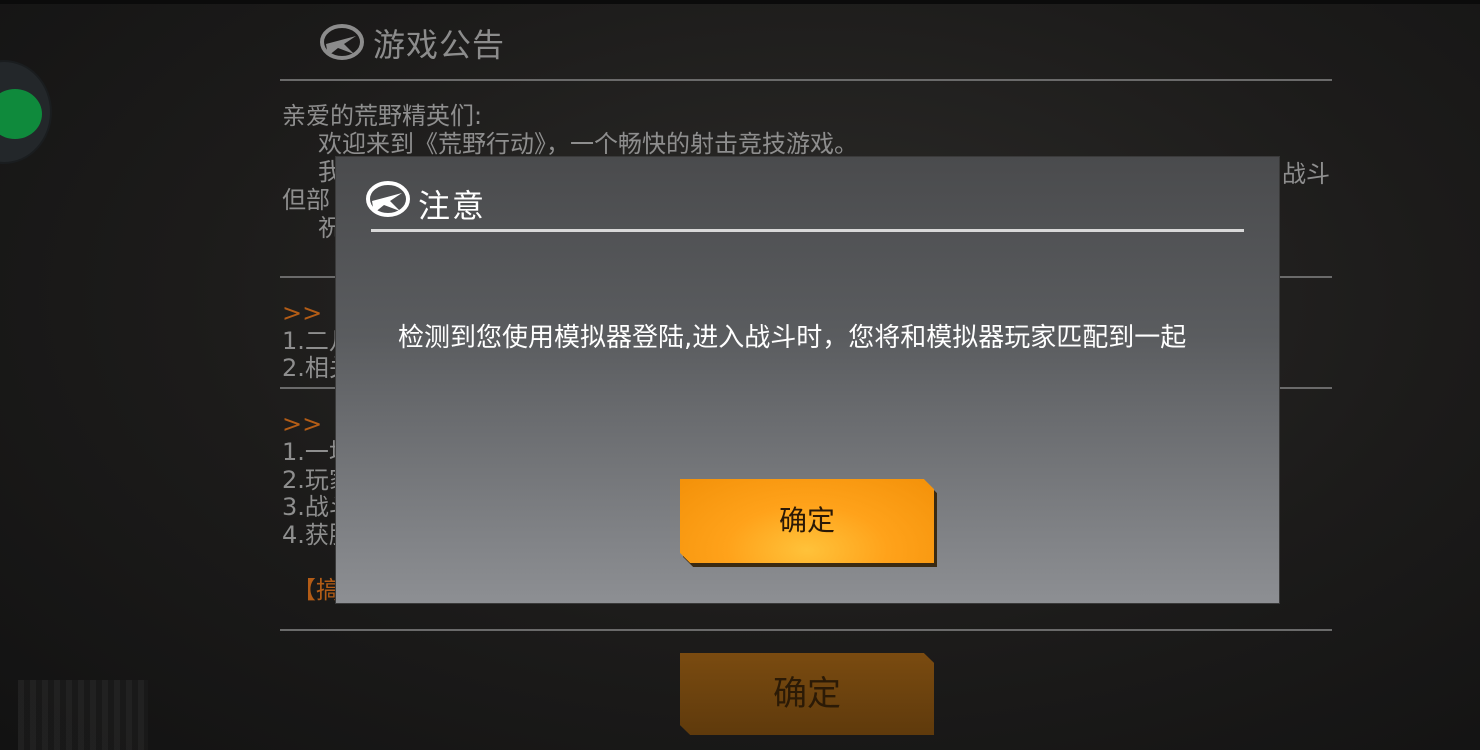  I want to click on section3-heading: 【搞, so click(316, 590).